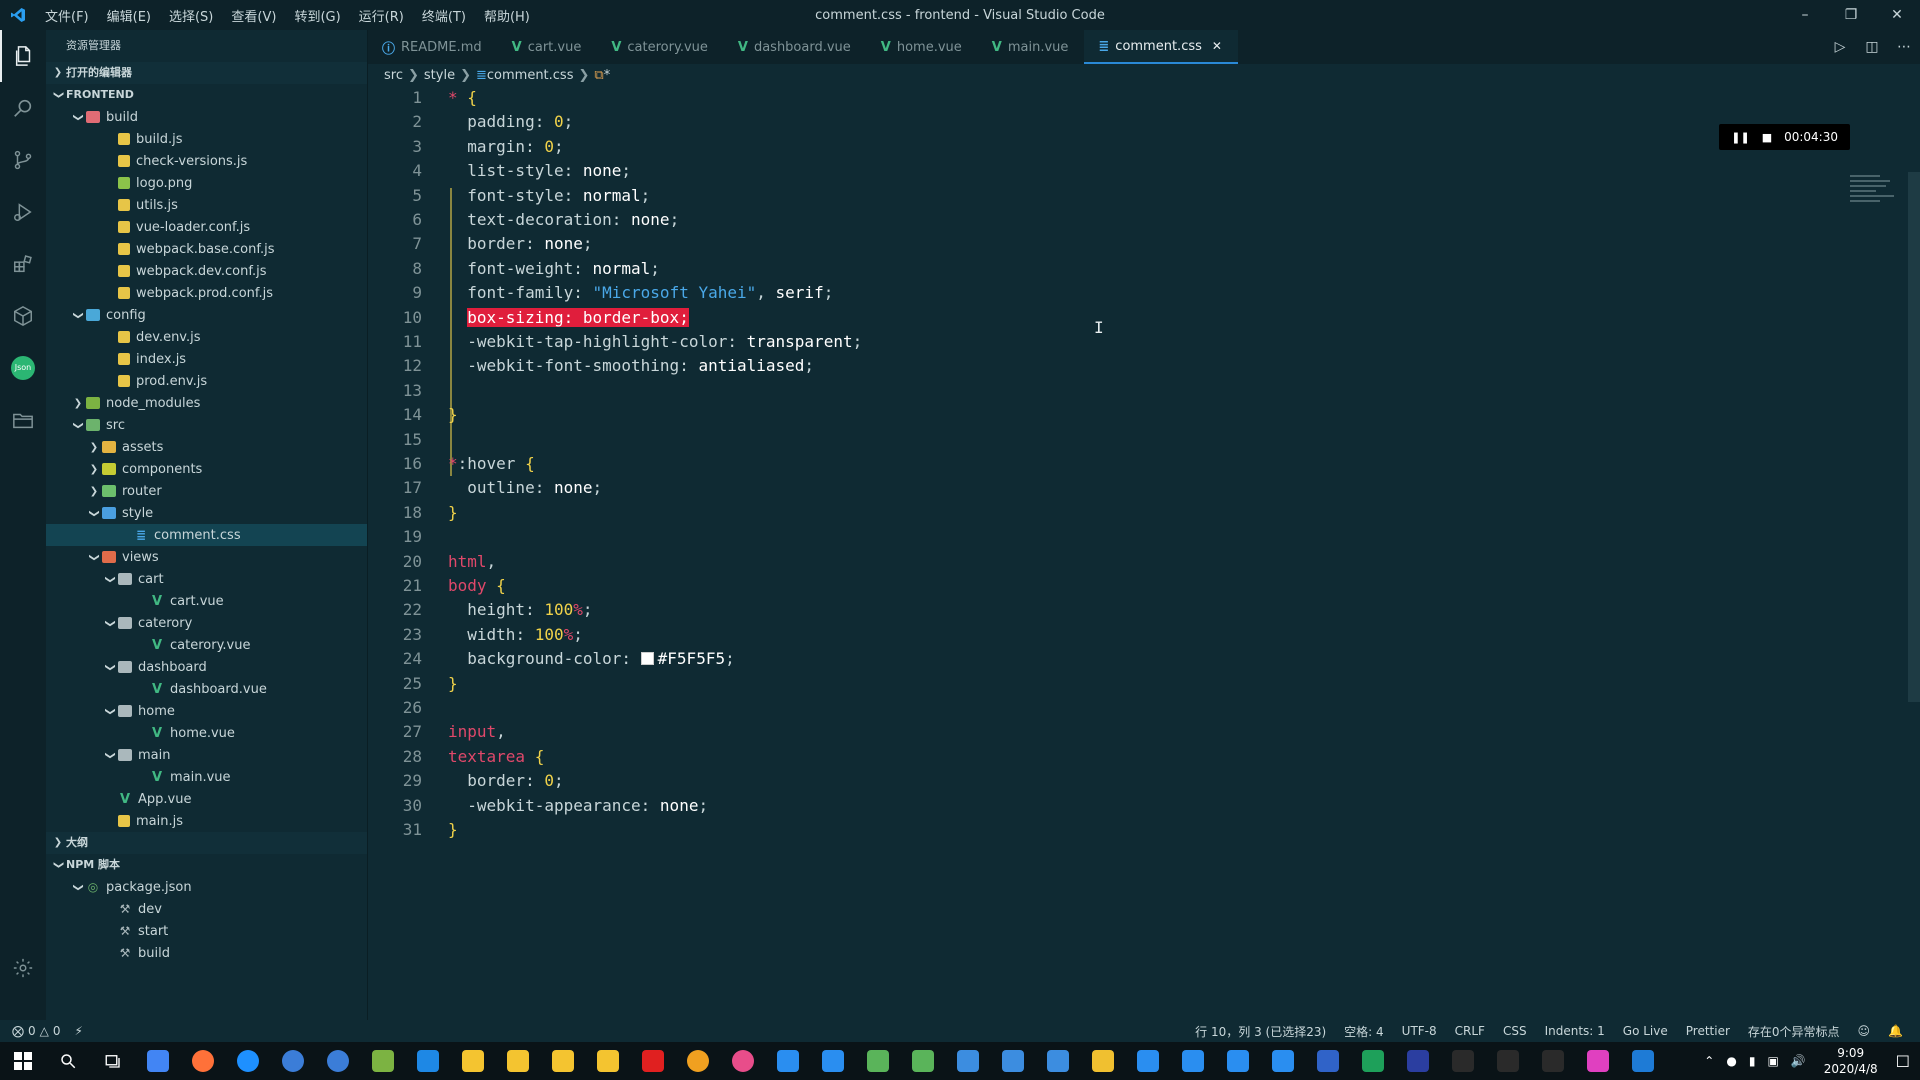 Image resolution: width=1920 pixels, height=1080 pixels. I want to click on restore-button: ❐, so click(1851, 15).